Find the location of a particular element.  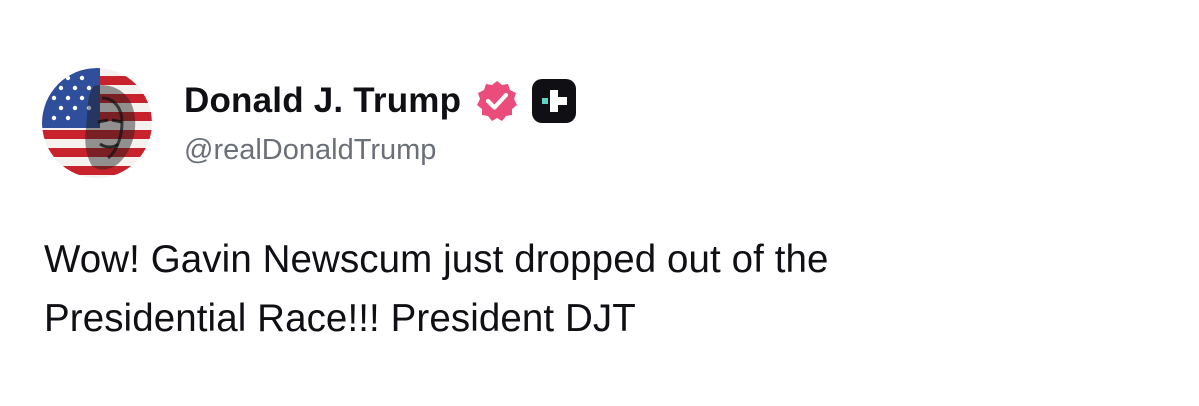

flag-portrait-avatar-icon is located at coordinates (97, 123).